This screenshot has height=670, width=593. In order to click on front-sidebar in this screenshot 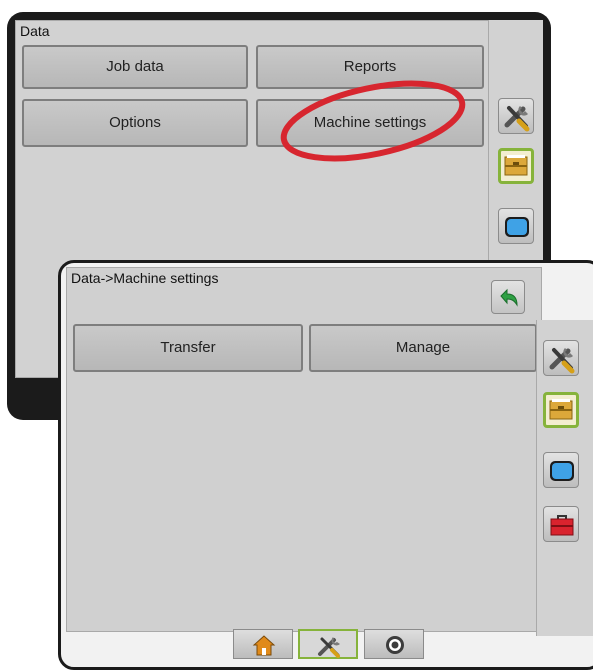, I will do `click(564, 478)`.